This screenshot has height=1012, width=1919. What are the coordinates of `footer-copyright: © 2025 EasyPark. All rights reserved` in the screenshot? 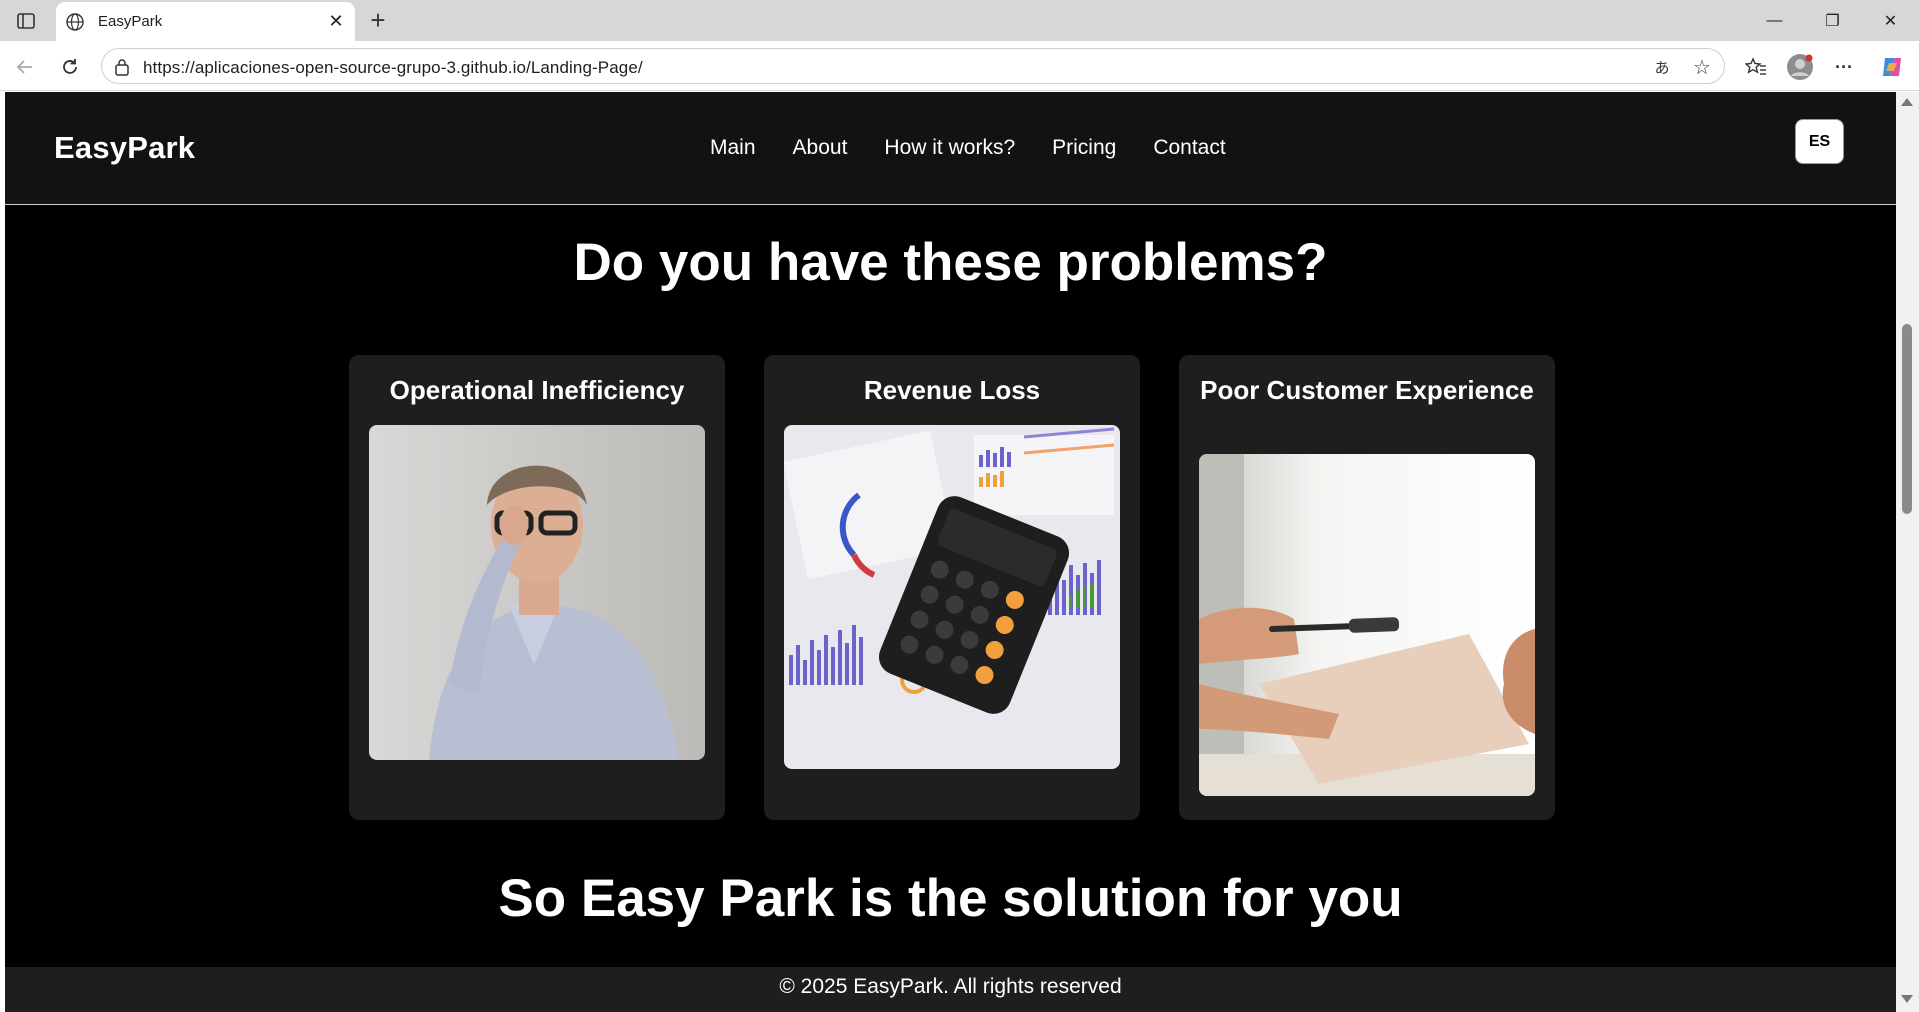 It's located at (950, 986).